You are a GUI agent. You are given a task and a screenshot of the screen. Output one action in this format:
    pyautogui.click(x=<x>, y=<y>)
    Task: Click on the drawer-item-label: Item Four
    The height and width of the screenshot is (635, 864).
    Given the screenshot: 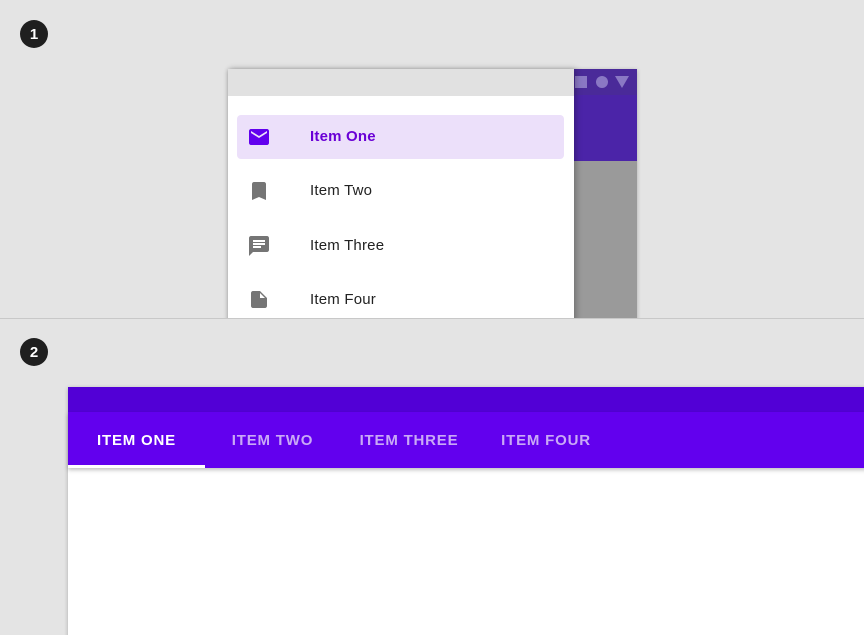 What is the action you would take?
    pyautogui.click(x=343, y=299)
    